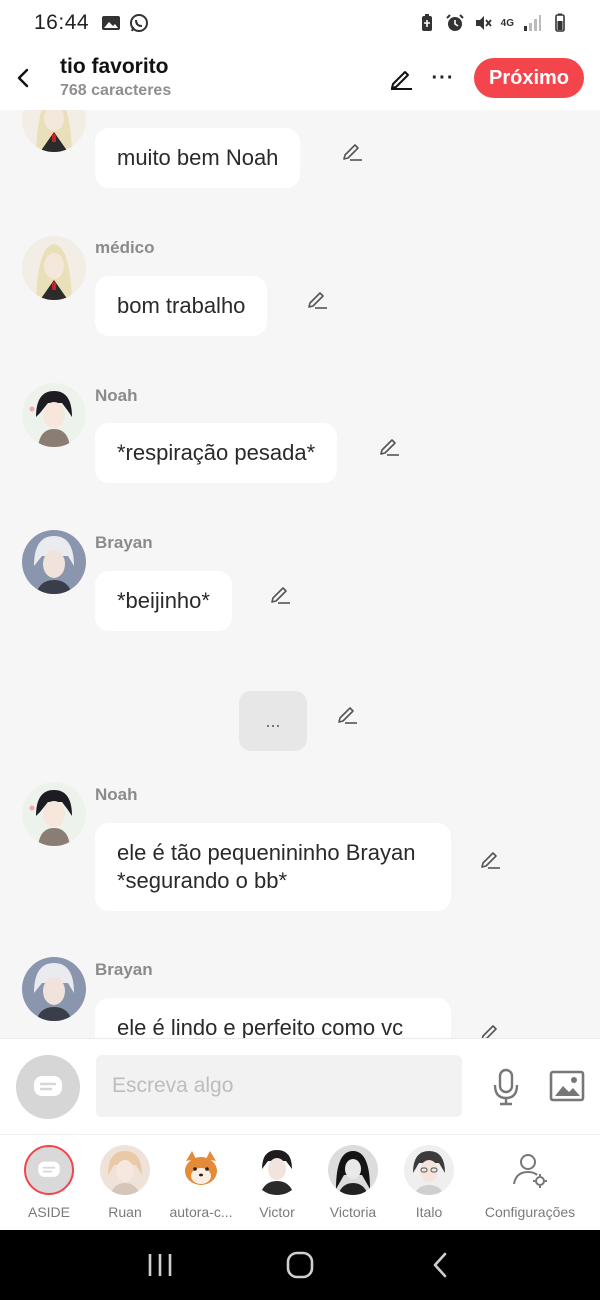  What do you see at coordinates (353, 1212) in the screenshot?
I see `character-label: Victoria` at bounding box center [353, 1212].